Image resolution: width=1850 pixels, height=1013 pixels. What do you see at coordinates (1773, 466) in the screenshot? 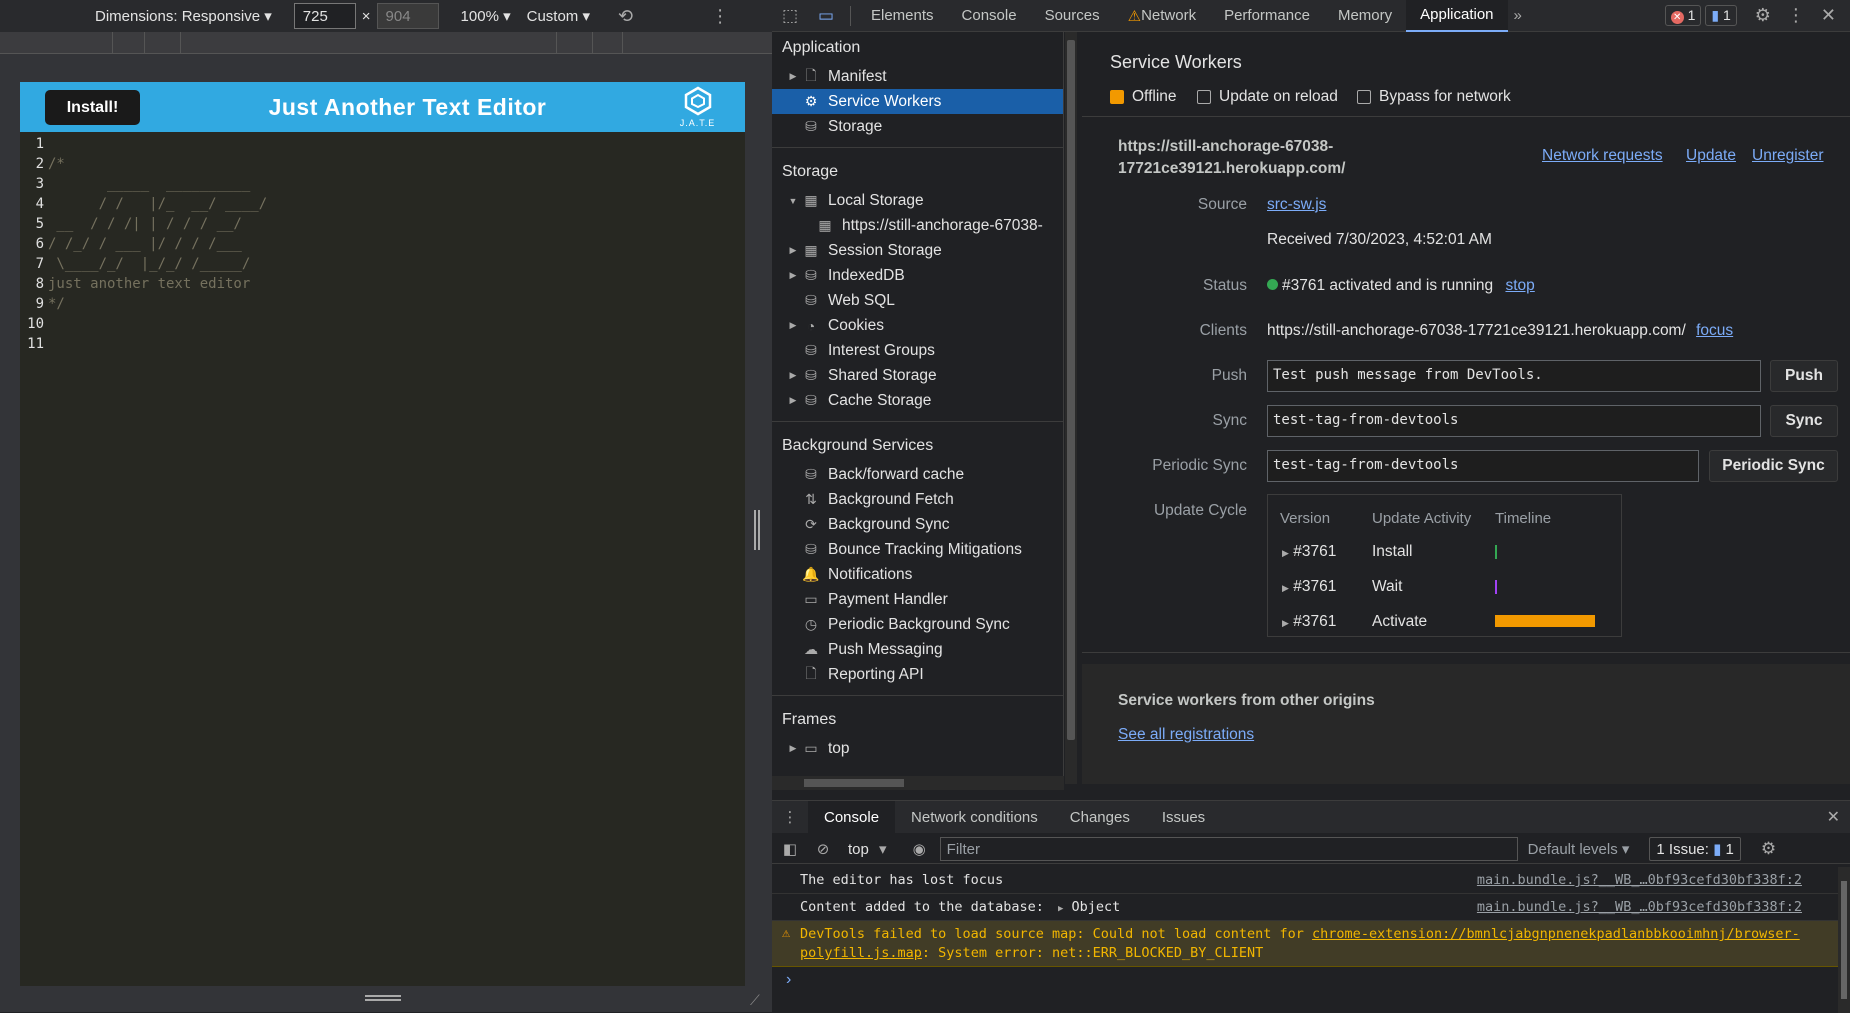
I see `periodic-sync-button: Periodic Sync` at bounding box center [1773, 466].